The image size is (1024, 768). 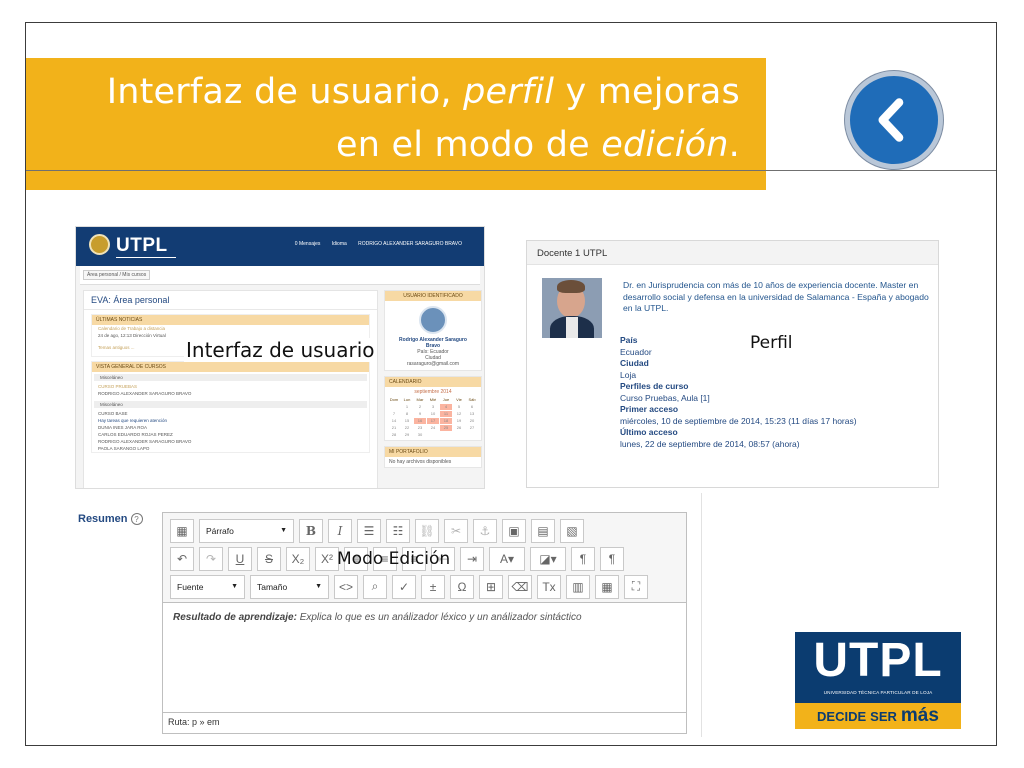 I want to click on title-line-1: Interfaz de usuario, perfil y mejoras, so click(x=423, y=92).